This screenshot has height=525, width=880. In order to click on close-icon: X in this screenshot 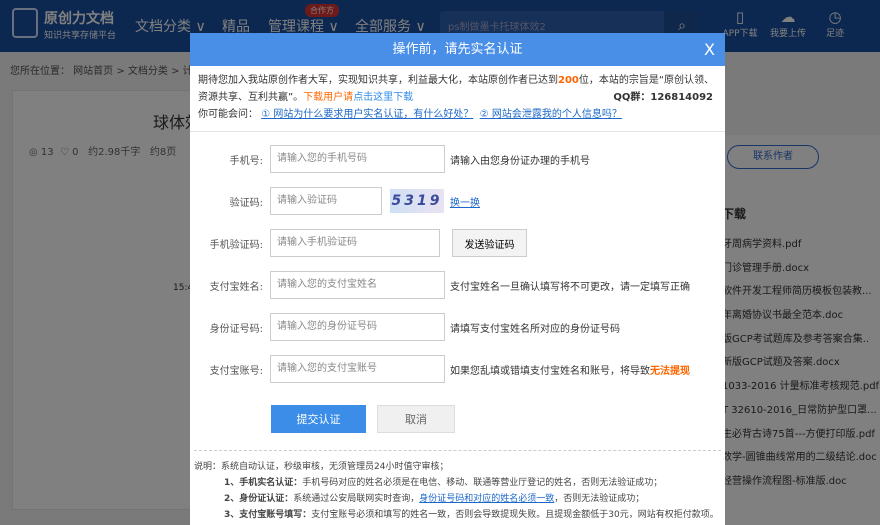, I will do `click(709, 49)`.